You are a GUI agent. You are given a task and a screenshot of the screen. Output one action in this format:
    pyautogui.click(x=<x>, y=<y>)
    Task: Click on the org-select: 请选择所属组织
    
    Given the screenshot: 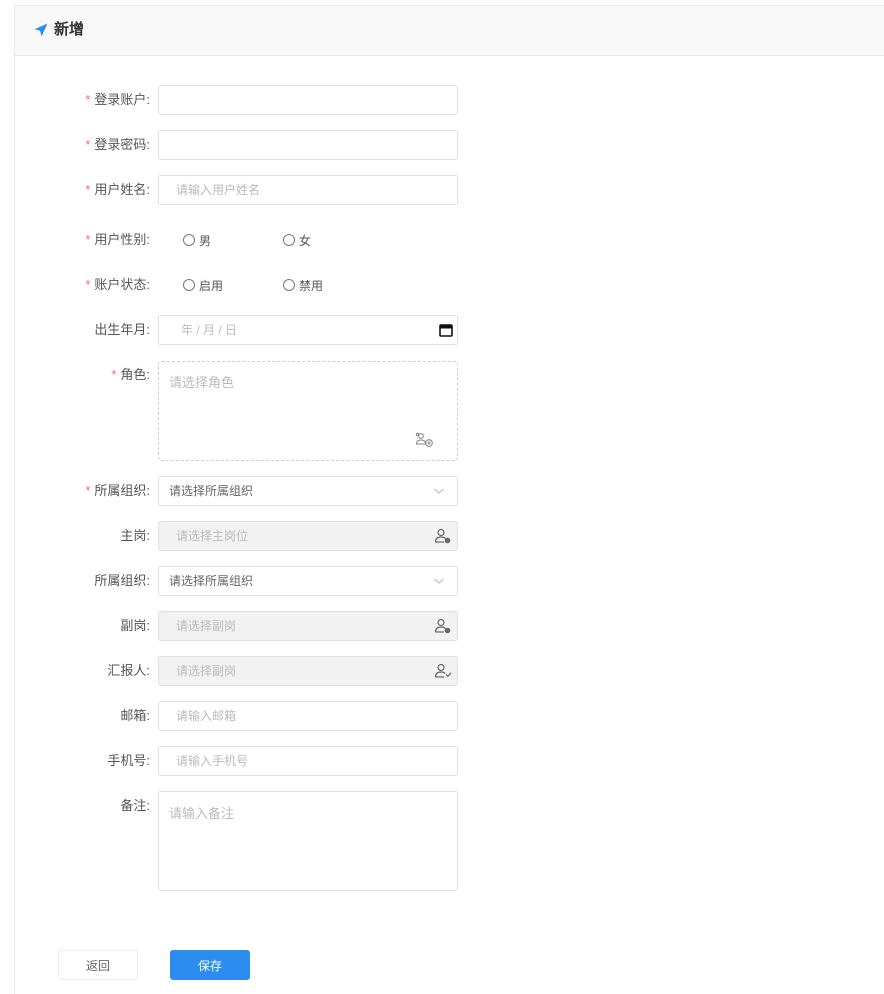 What is the action you would take?
    pyautogui.click(x=308, y=581)
    